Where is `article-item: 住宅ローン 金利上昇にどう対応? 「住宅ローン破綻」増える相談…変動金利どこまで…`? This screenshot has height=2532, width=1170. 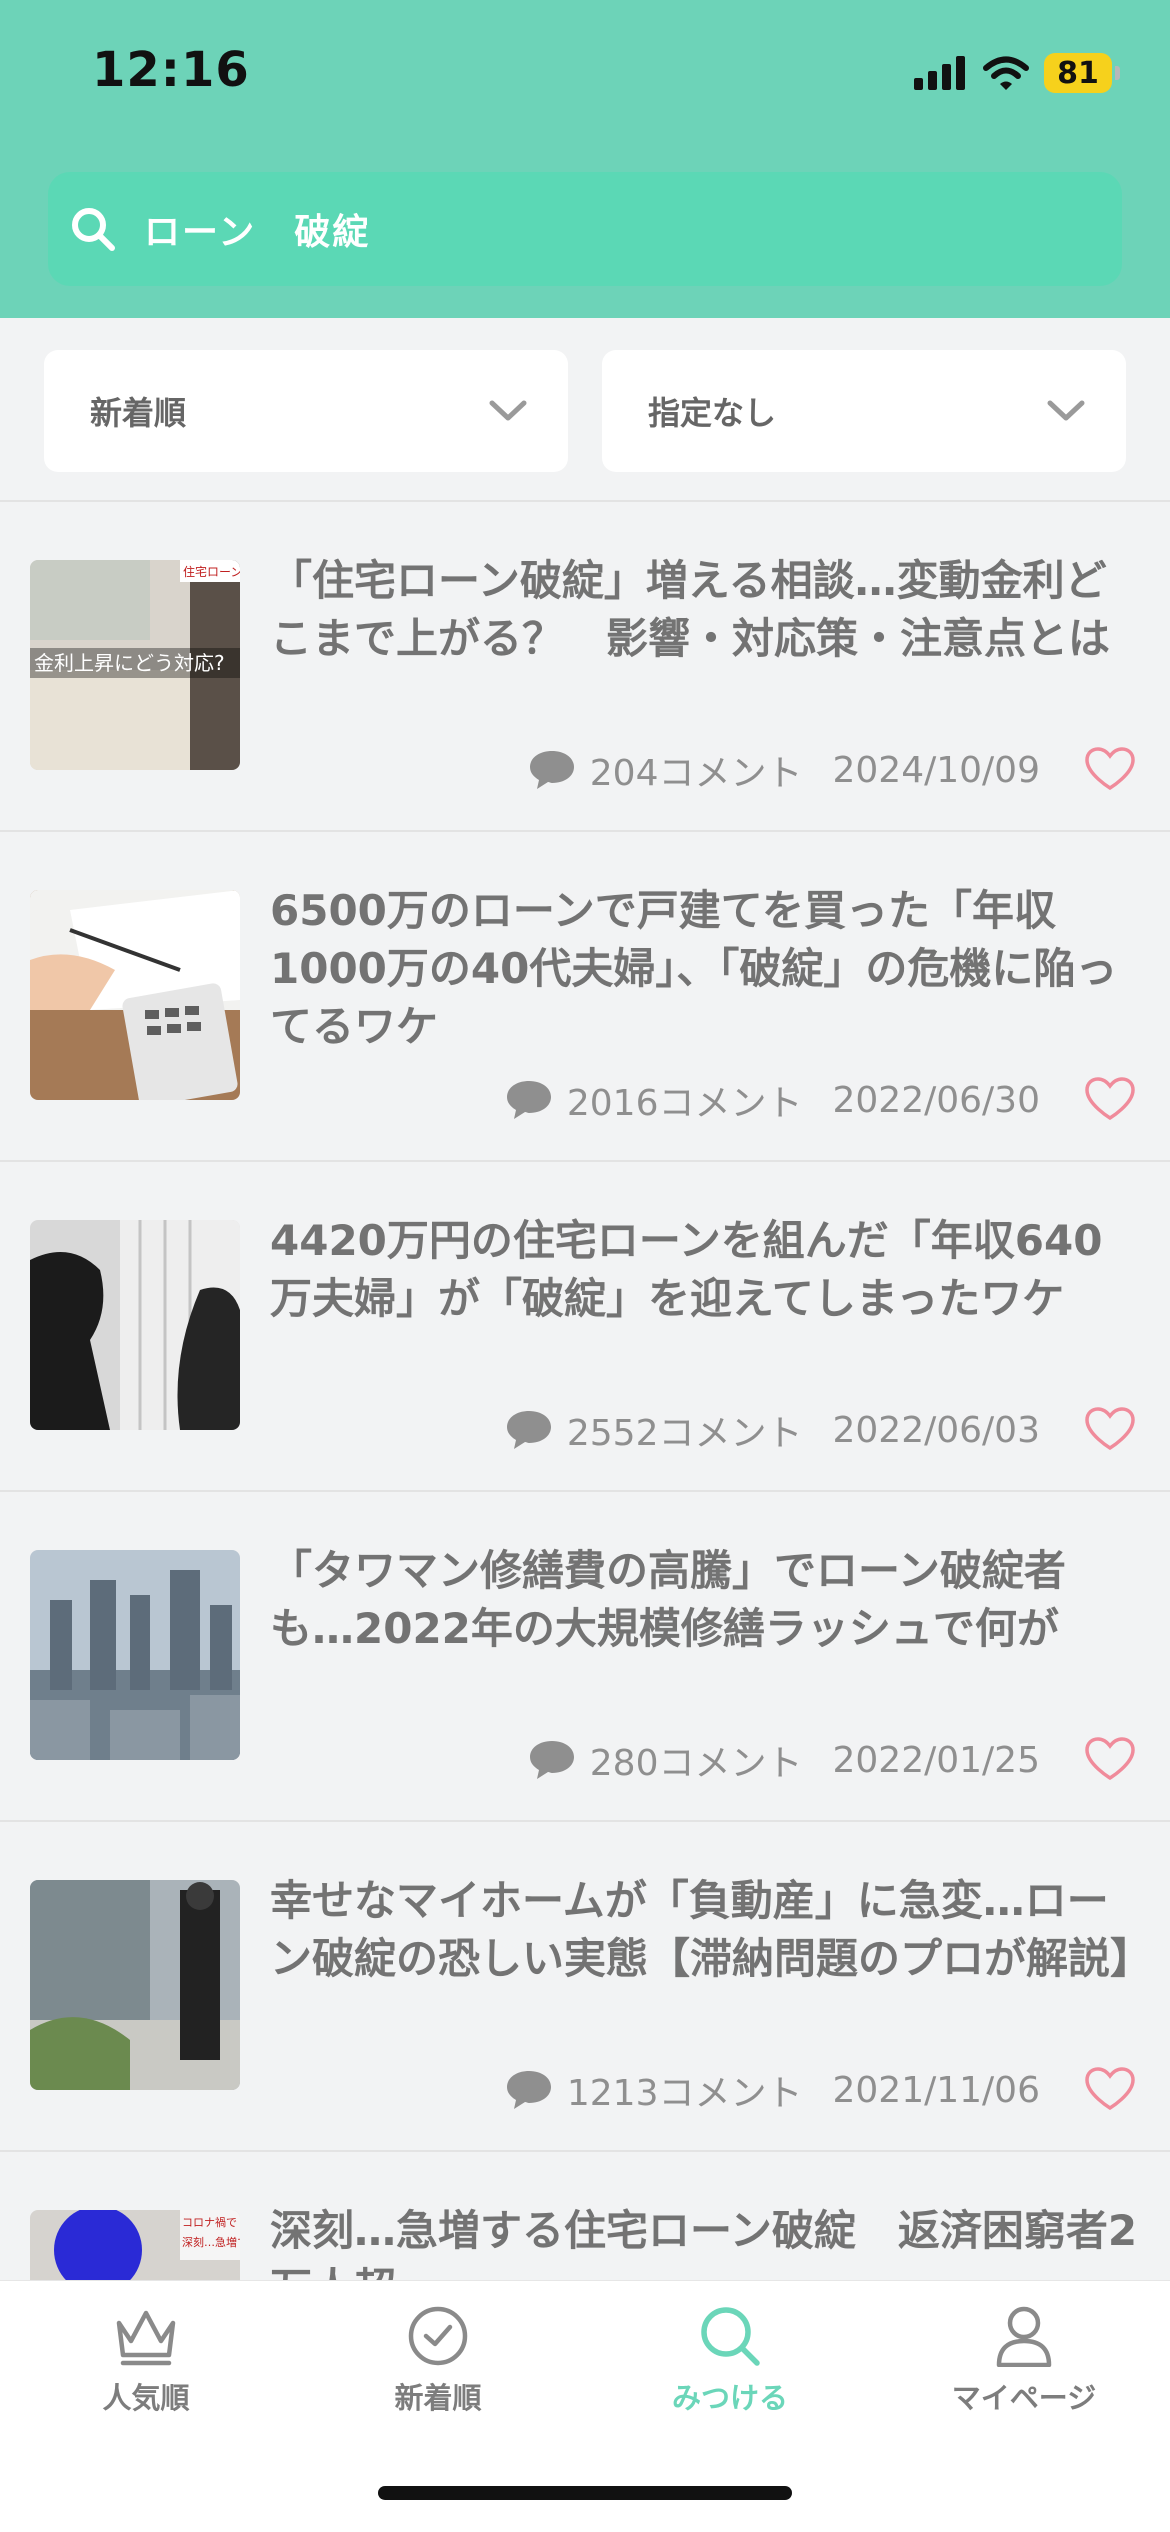 article-item: 住宅ローン 金利上昇にどう対応? 「住宅ローン破綻」増える相談…変動金利どこまで… is located at coordinates (585, 667).